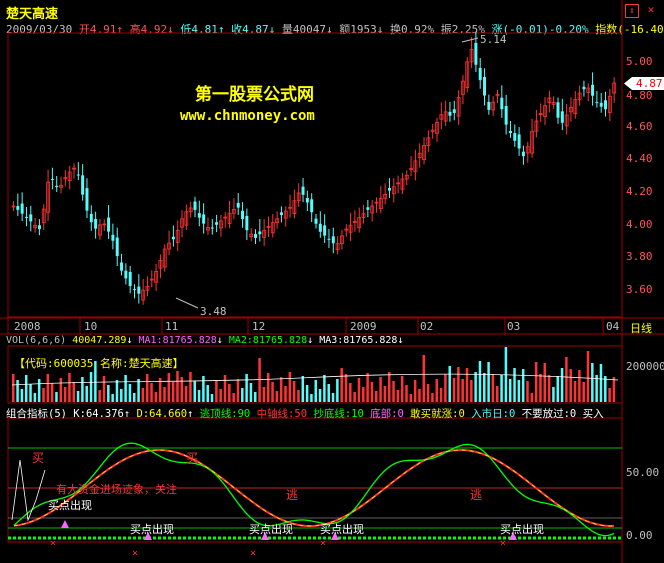 The image size is (664, 563). Describe the element at coordinates (639, 289) in the screenshot. I see `price-tick: 3.60` at that location.